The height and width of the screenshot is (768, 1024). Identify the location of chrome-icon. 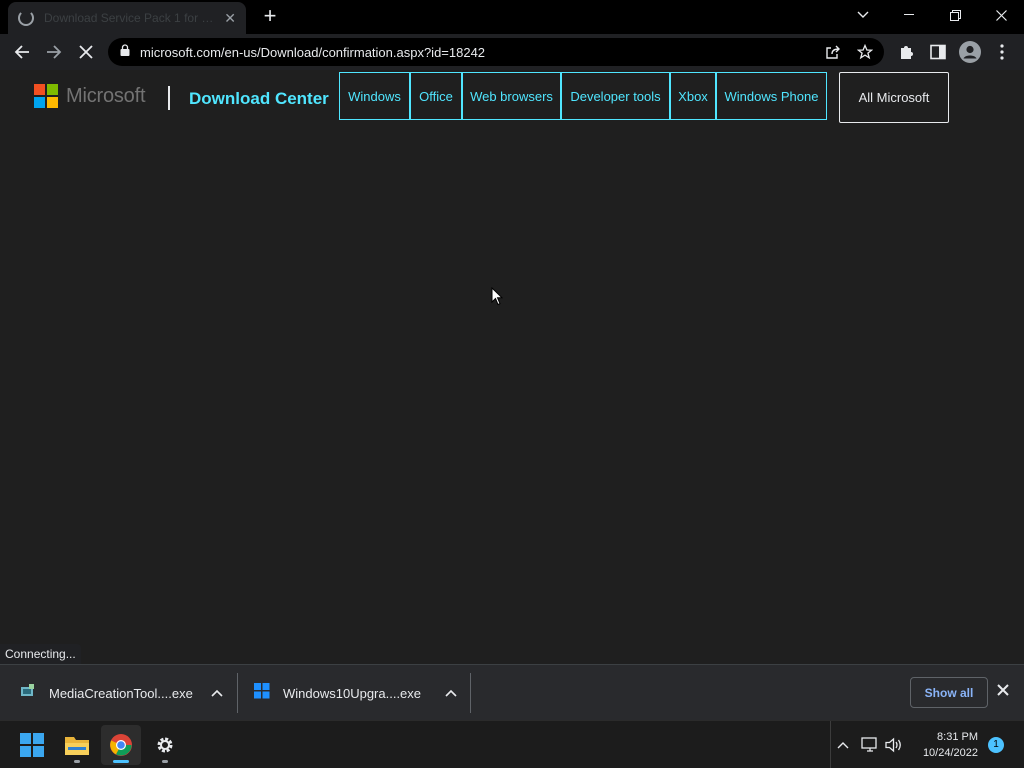
(121, 745).